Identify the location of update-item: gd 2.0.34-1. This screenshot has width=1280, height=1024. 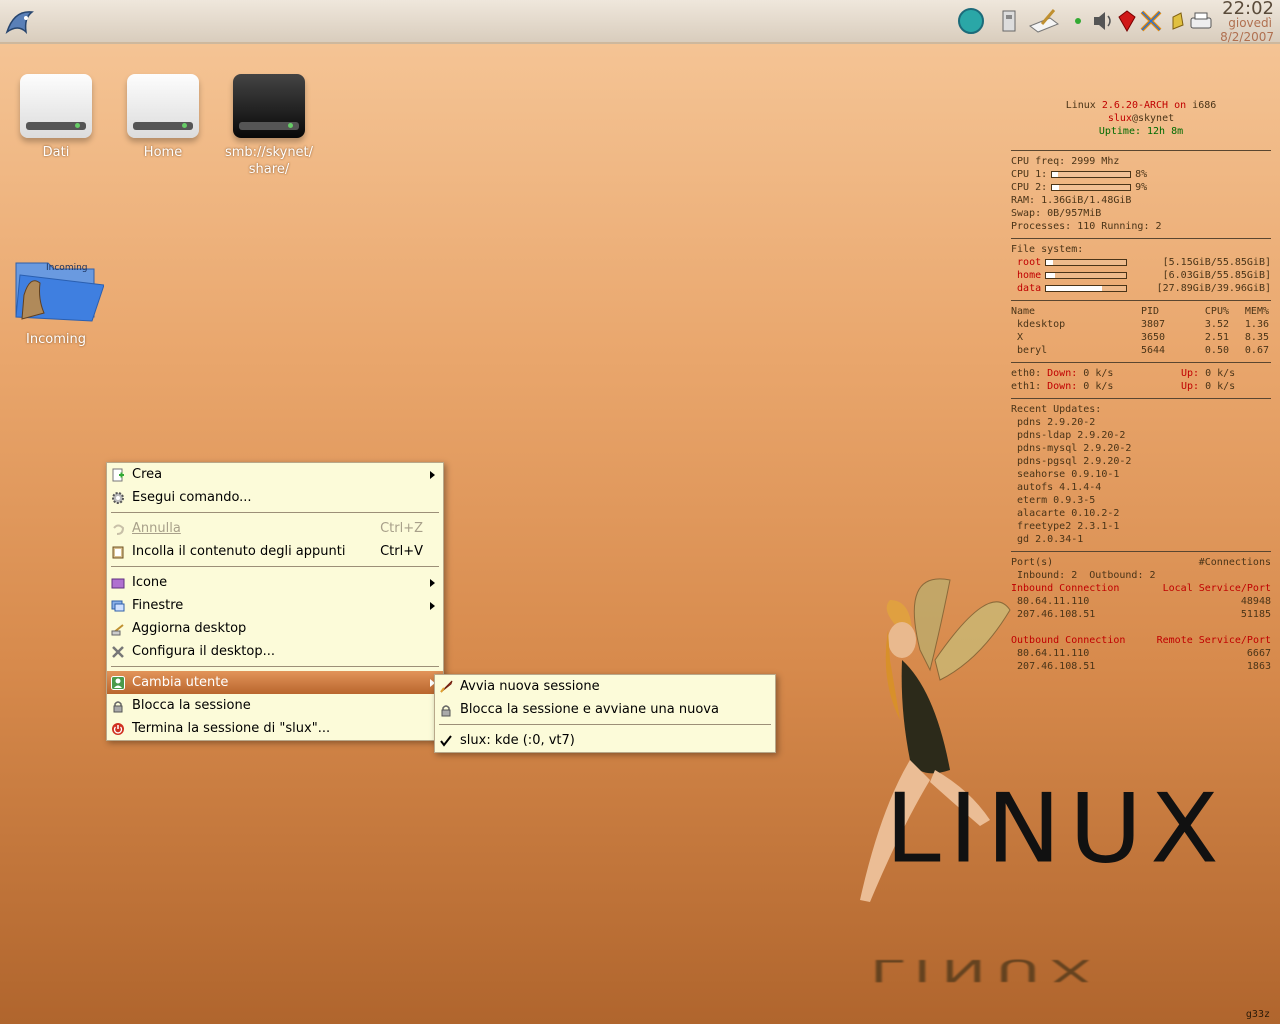
(1050, 539).